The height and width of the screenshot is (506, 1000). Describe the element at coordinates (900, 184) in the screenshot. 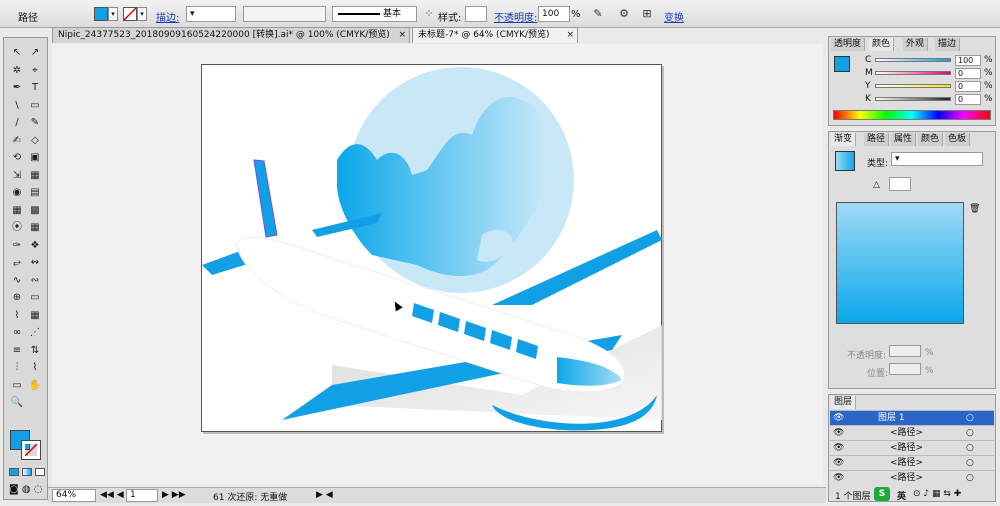

I see `angle-field` at that location.